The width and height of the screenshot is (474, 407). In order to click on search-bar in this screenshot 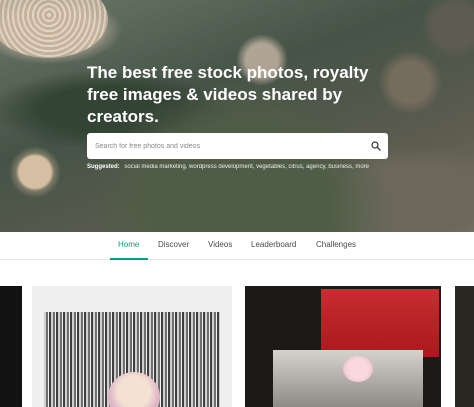, I will do `click(237, 146)`.